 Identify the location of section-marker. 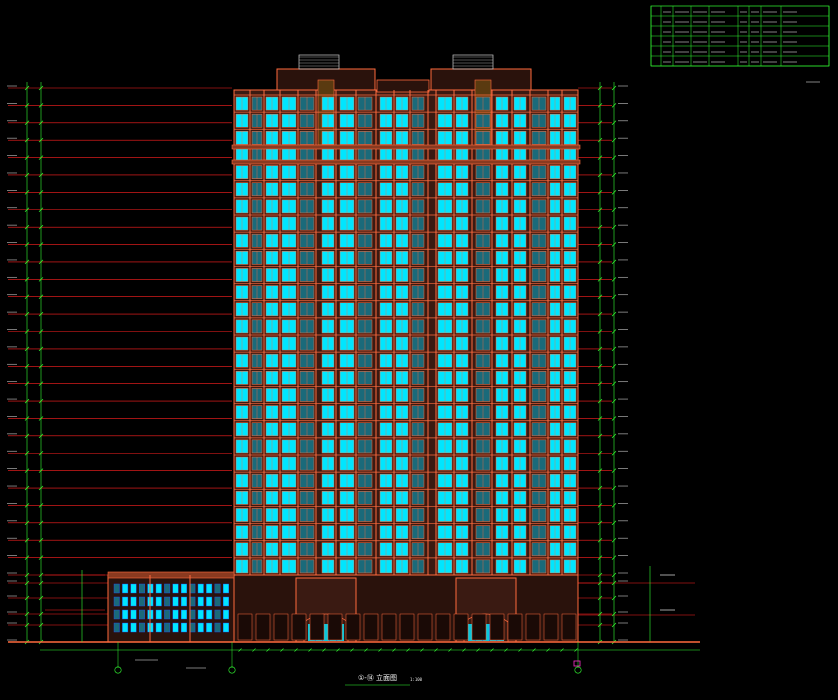
(577, 663).